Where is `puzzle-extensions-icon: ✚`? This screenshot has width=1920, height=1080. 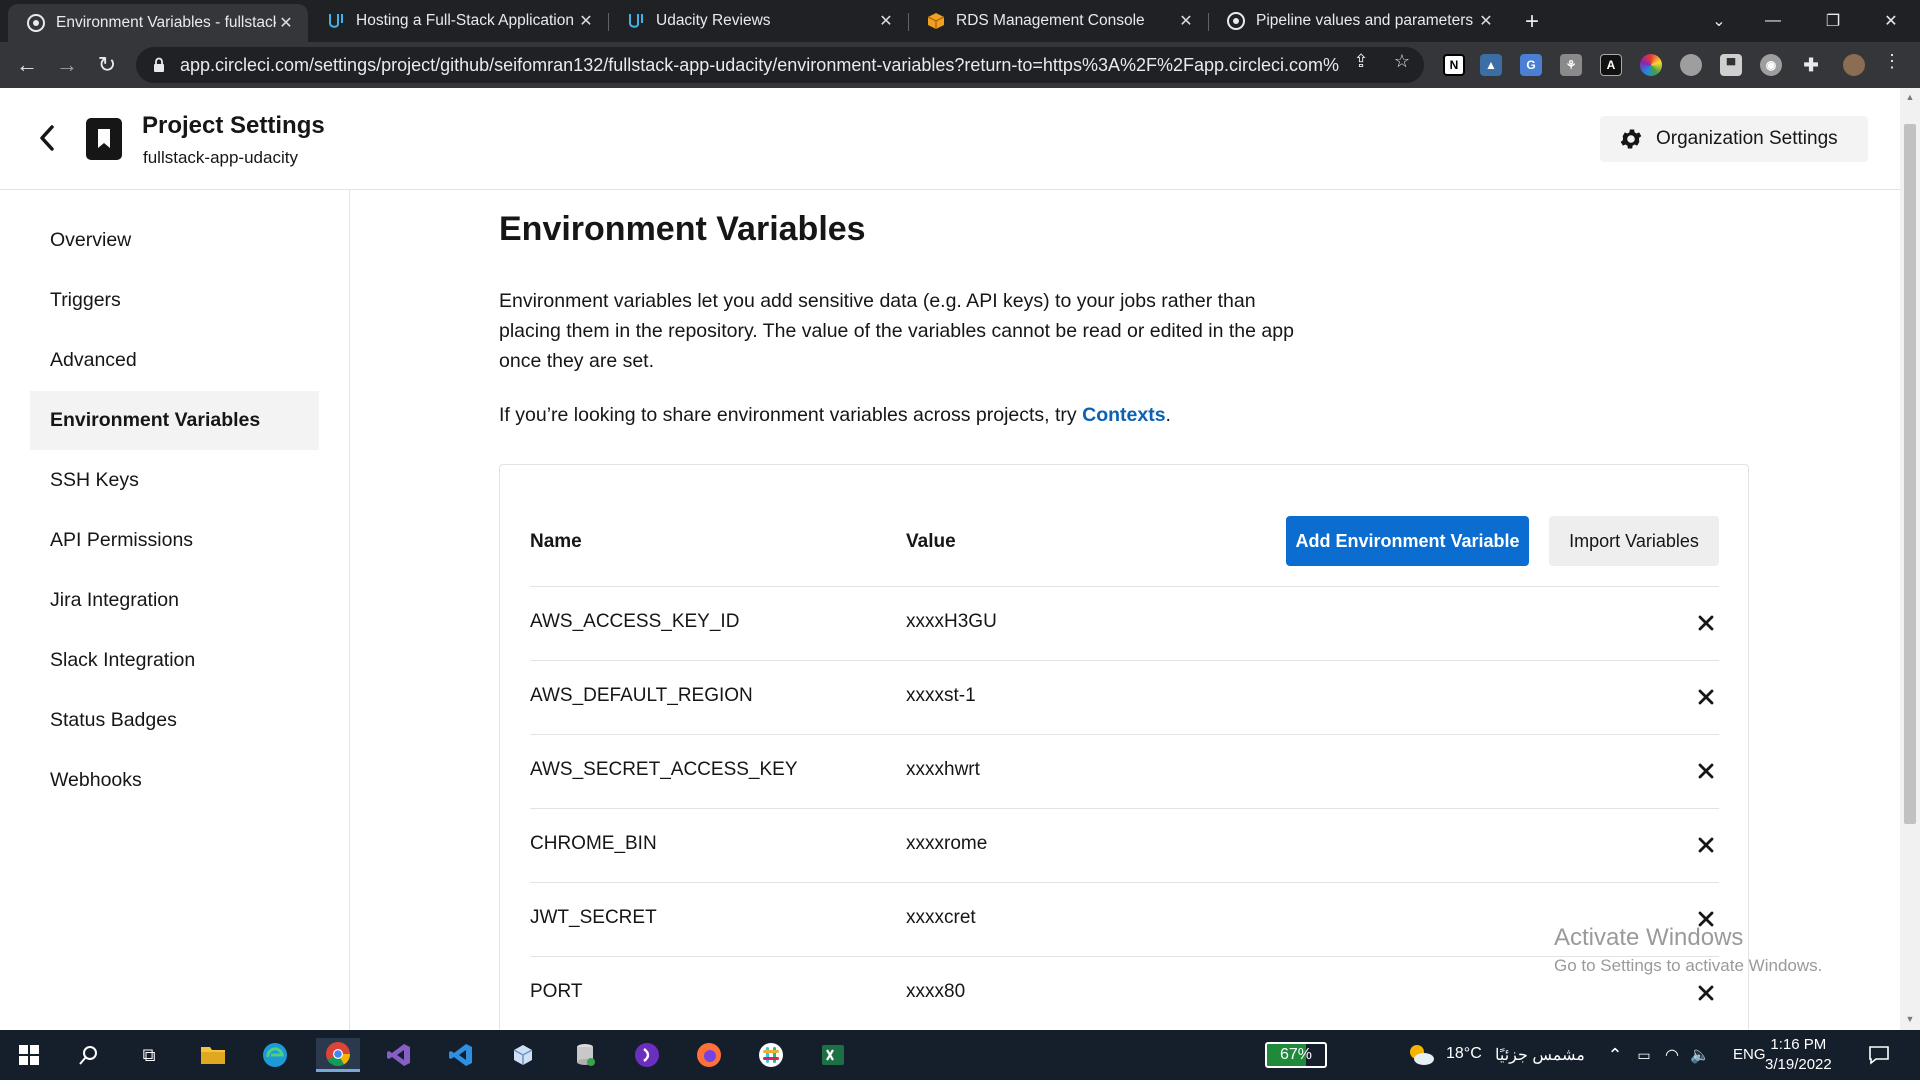
puzzle-extensions-icon: ✚ is located at coordinates (1811, 65).